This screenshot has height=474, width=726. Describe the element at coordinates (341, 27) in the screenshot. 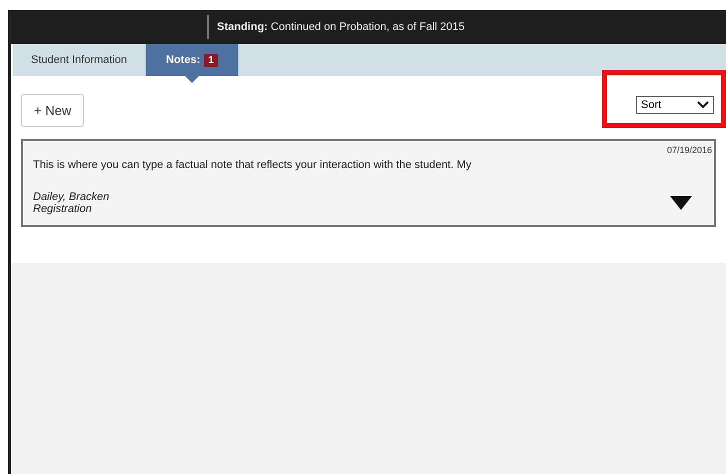

I see `standing-status: Standing: Continued on Probation, as of Fall 2015` at that location.